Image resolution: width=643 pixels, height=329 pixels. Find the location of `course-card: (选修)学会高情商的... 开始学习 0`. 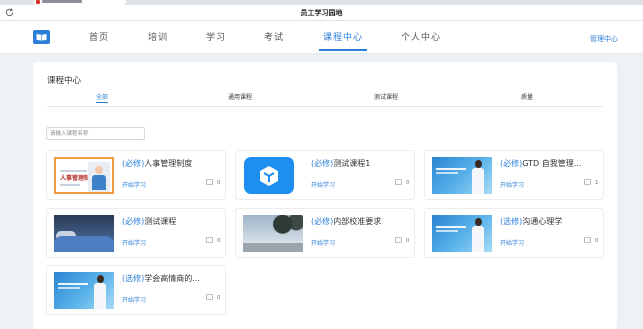

course-card: (选修)学会高情商的... 开始学习 0 is located at coordinates (136, 290).